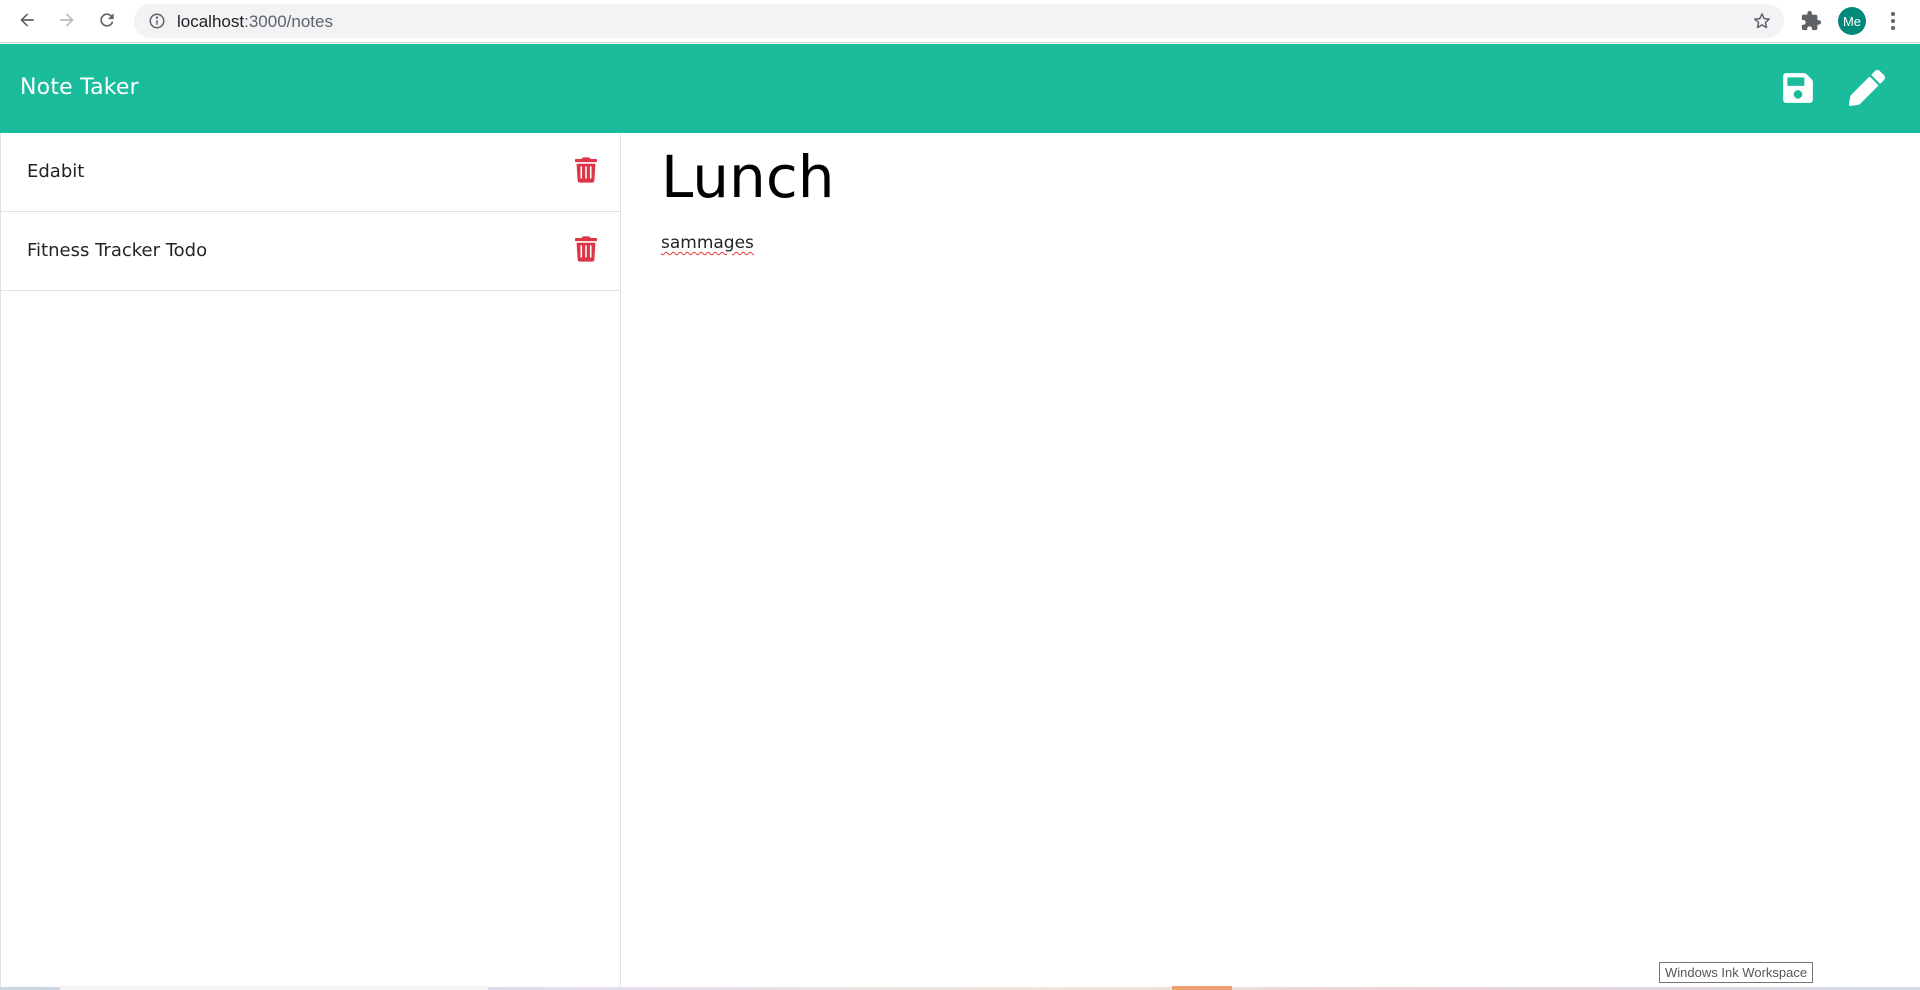 The image size is (1920, 990). I want to click on puzzle-icon, so click(1811, 21).